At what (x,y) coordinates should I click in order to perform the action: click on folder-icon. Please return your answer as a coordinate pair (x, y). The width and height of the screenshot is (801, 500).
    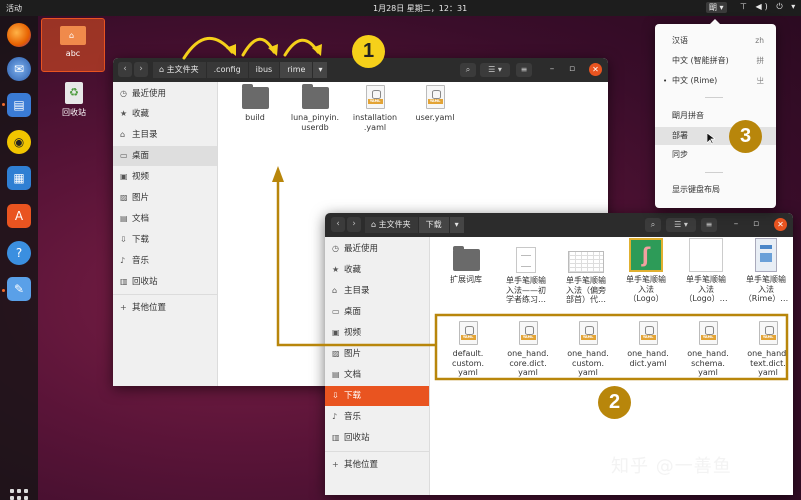
    Looking at the image, I should click on (466, 258).